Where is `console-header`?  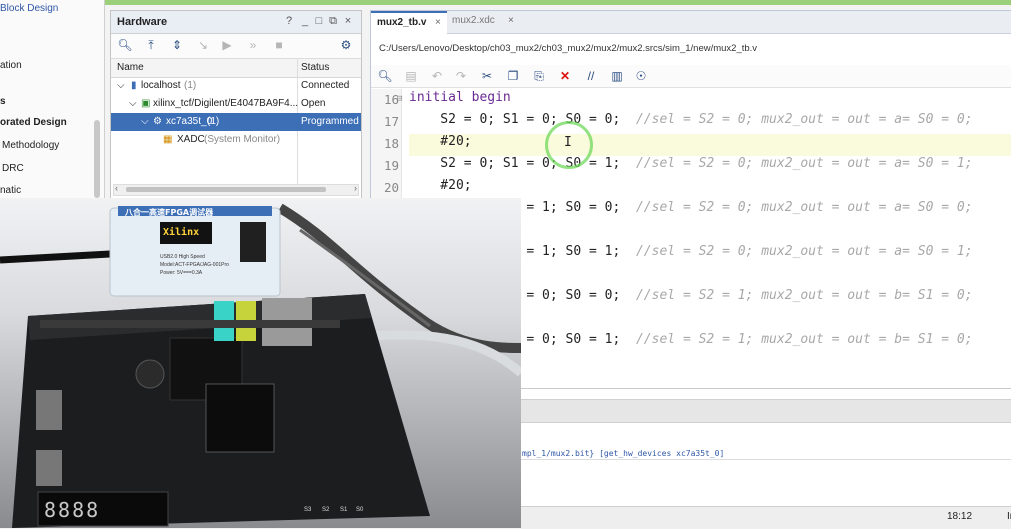 console-header is located at coordinates (765, 411).